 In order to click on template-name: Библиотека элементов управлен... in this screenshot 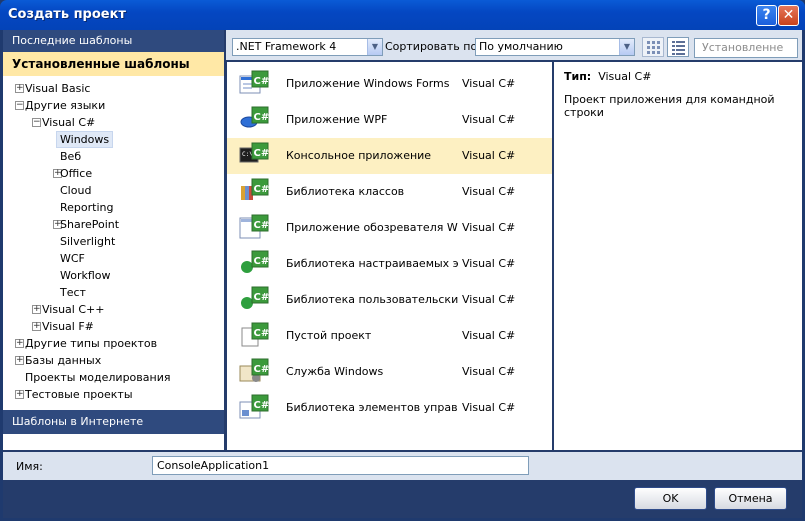, I will do `click(372, 407)`.